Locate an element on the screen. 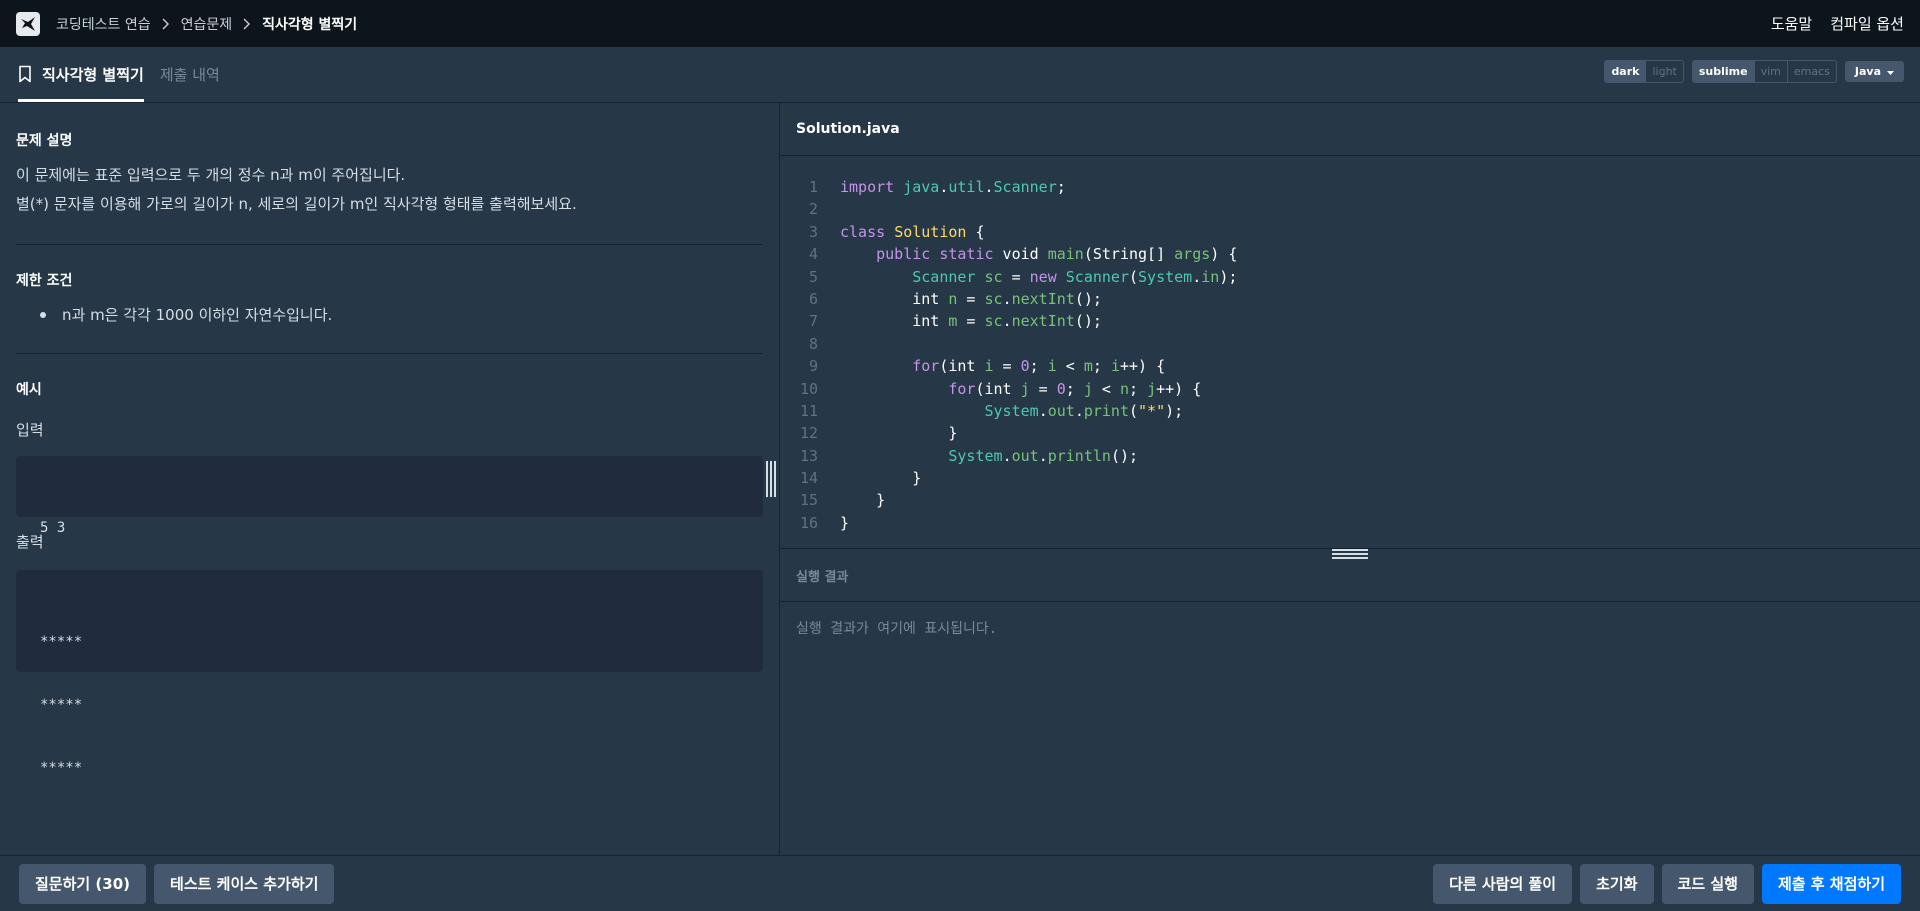 This screenshot has width=1920, height=911. code-text: public static void main(String[] args) { is located at coordinates (1038, 254).